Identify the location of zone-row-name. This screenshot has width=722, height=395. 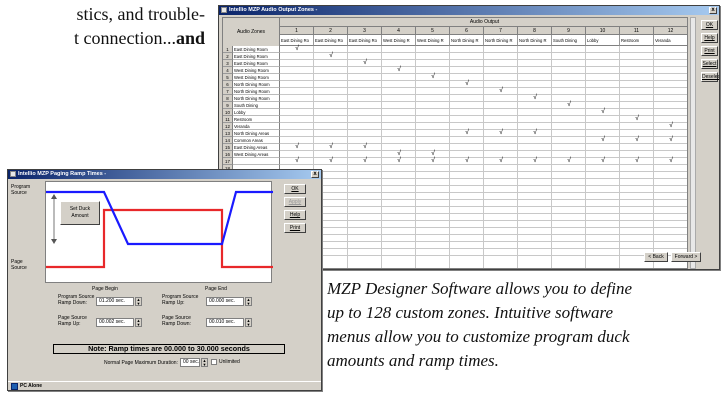
(256, 161).